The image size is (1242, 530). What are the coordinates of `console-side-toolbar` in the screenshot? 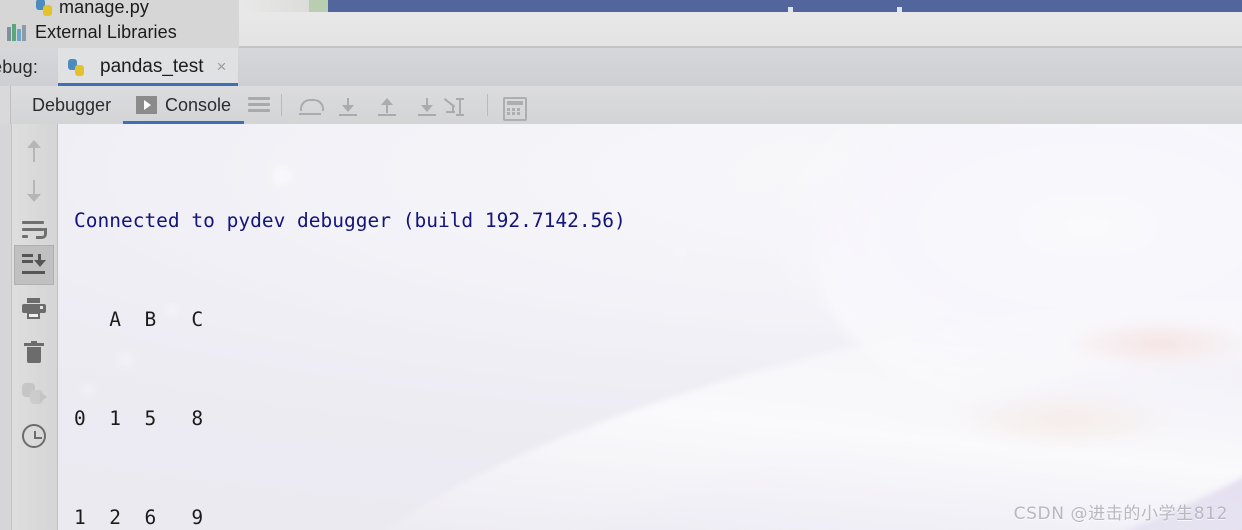 It's located at (35, 327).